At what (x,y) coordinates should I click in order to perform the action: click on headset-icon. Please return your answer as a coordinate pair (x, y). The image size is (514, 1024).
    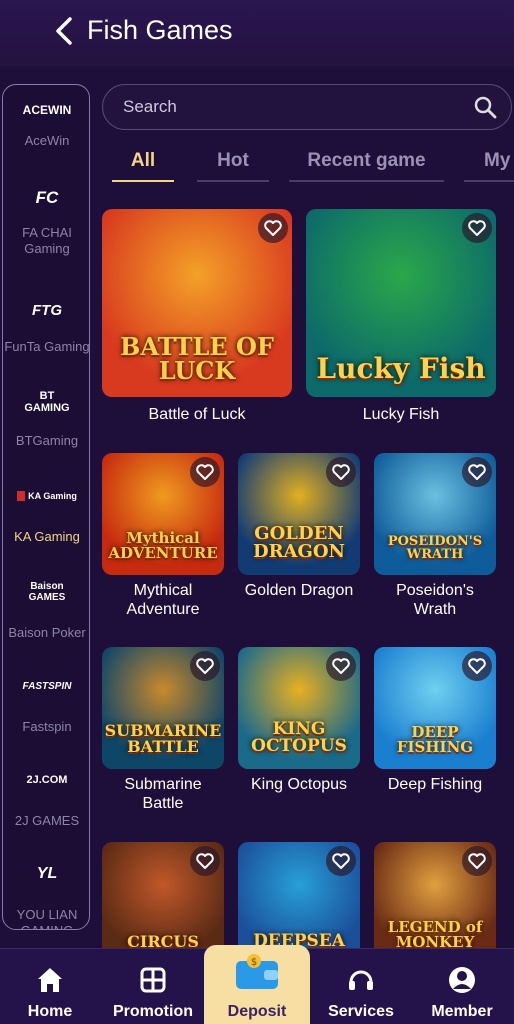
    Looking at the image, I should click on (361, 980).